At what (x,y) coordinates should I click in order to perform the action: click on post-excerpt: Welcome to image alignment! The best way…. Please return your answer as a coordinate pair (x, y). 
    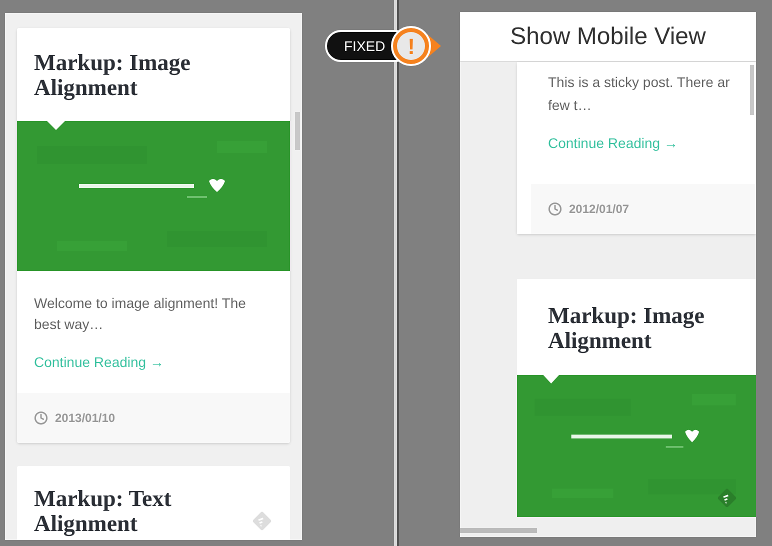
    Looking at the image, I should click on (140, 314).